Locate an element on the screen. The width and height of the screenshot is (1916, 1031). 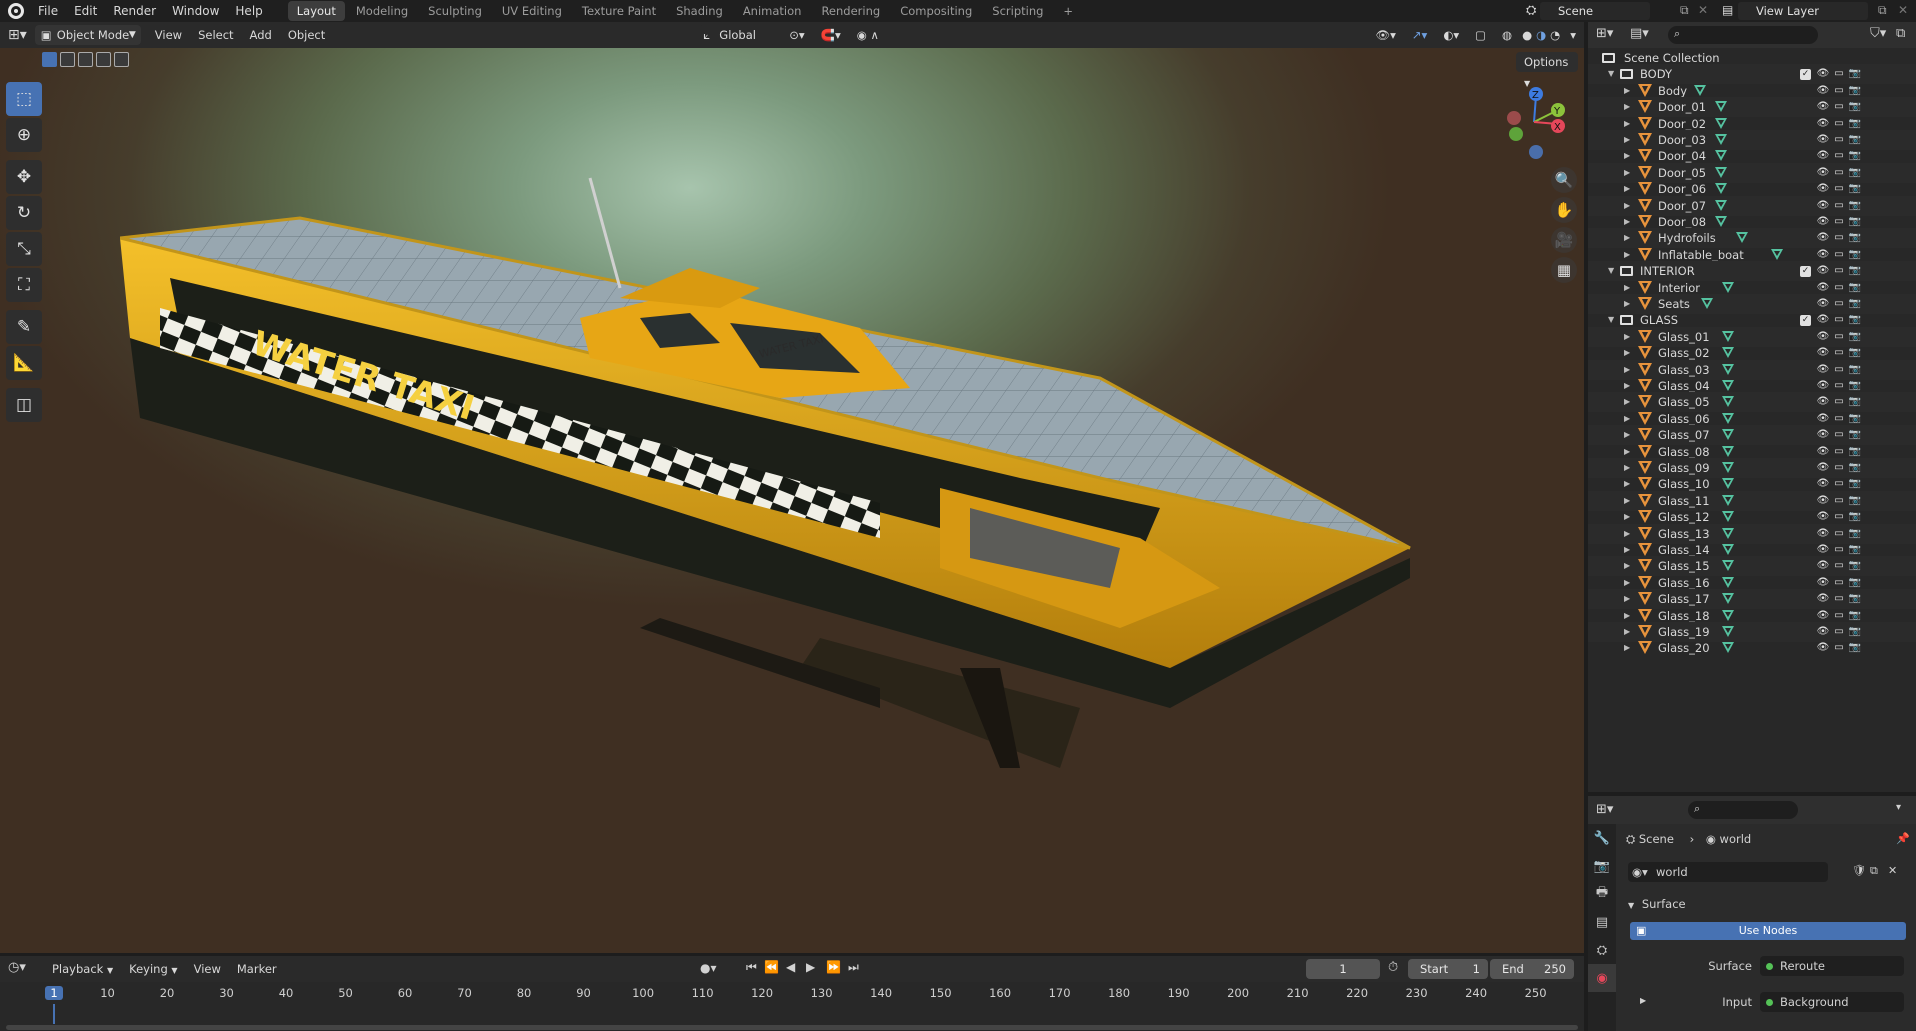
transform-tool-icon: ⛶ is located at coordinates (24, 285).